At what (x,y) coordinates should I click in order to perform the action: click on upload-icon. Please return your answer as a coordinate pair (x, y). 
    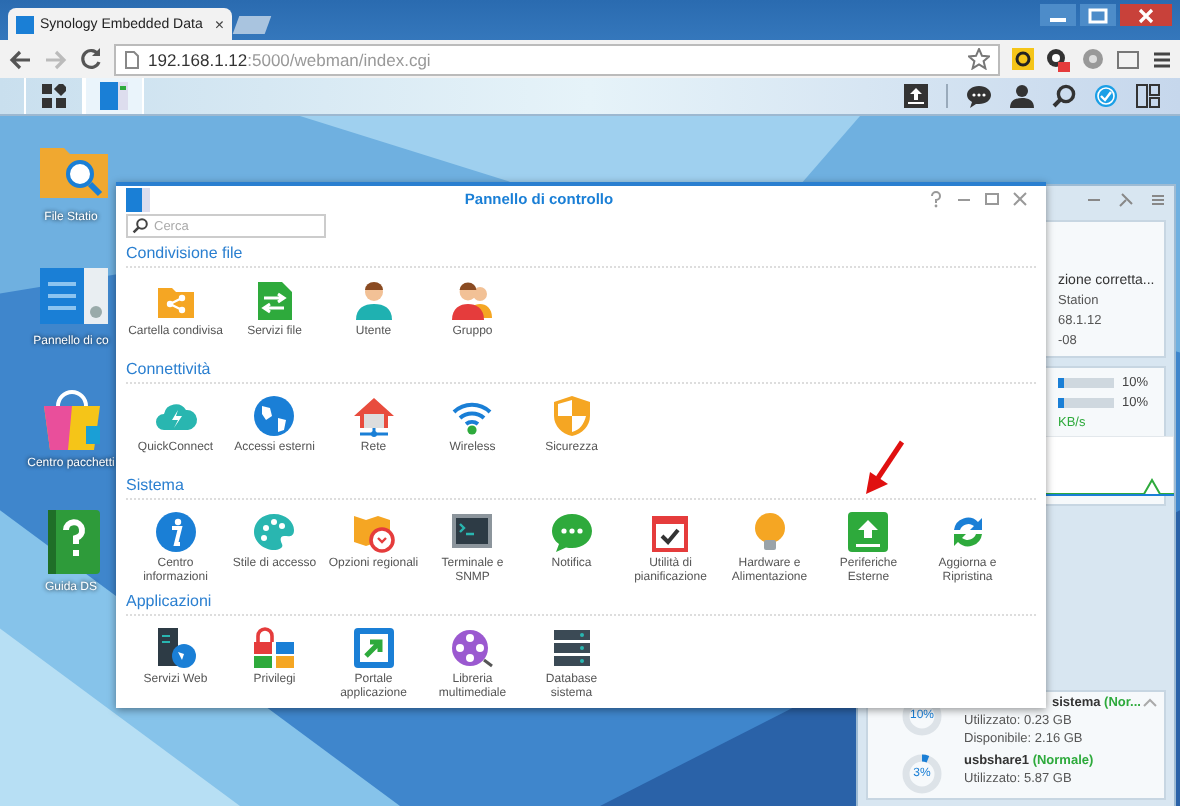
    Looking at the image, I should click on (916, 96).